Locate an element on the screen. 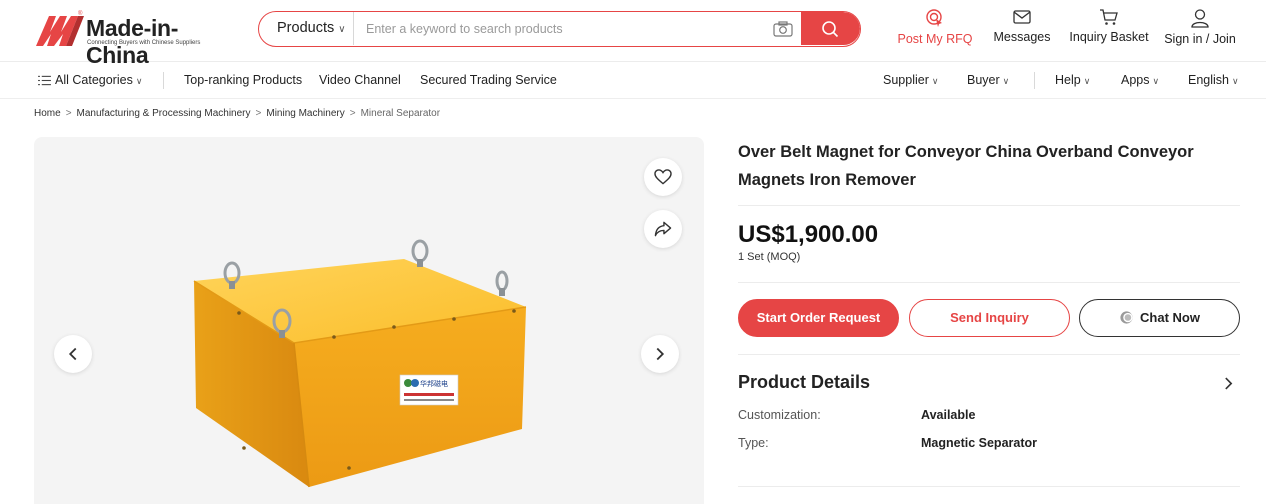 This screenshot has height=504, width=1266. breadcrumb-mining: Mining Machinery is located at coordinates (305, 113).